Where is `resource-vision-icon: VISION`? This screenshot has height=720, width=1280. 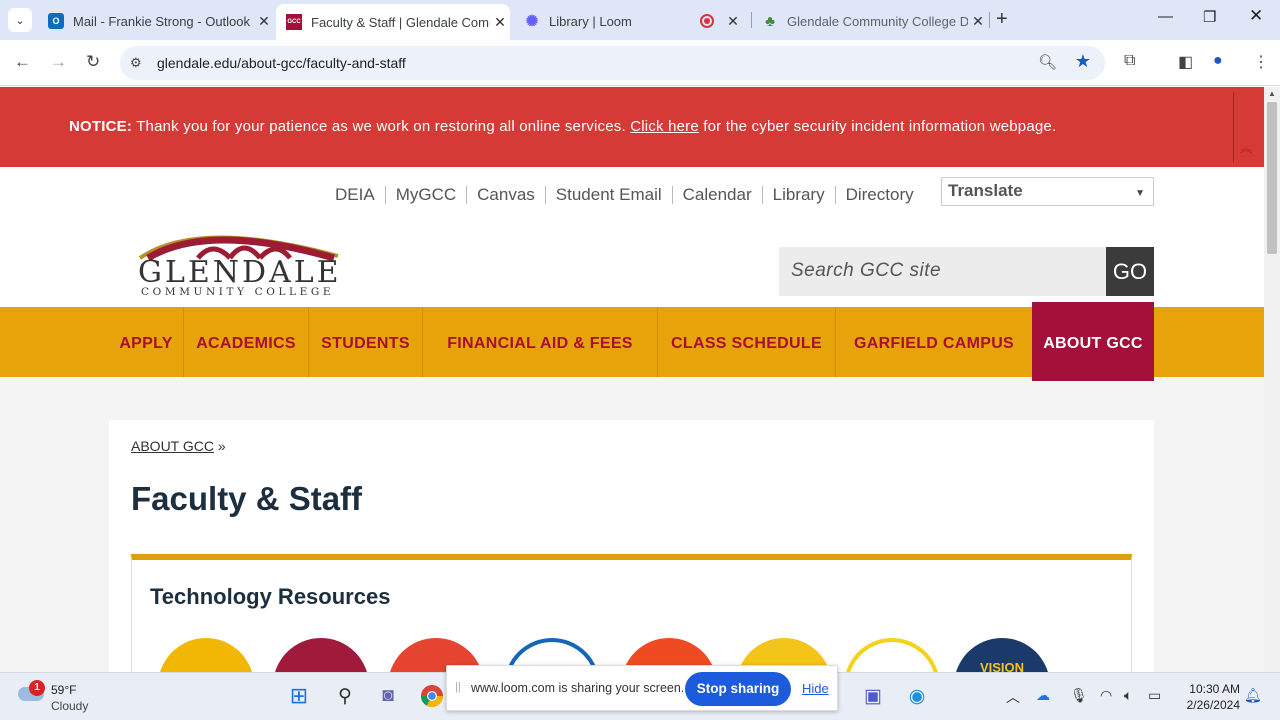
resource-vision-icon: VISION is located at coordinates (1002, 655).